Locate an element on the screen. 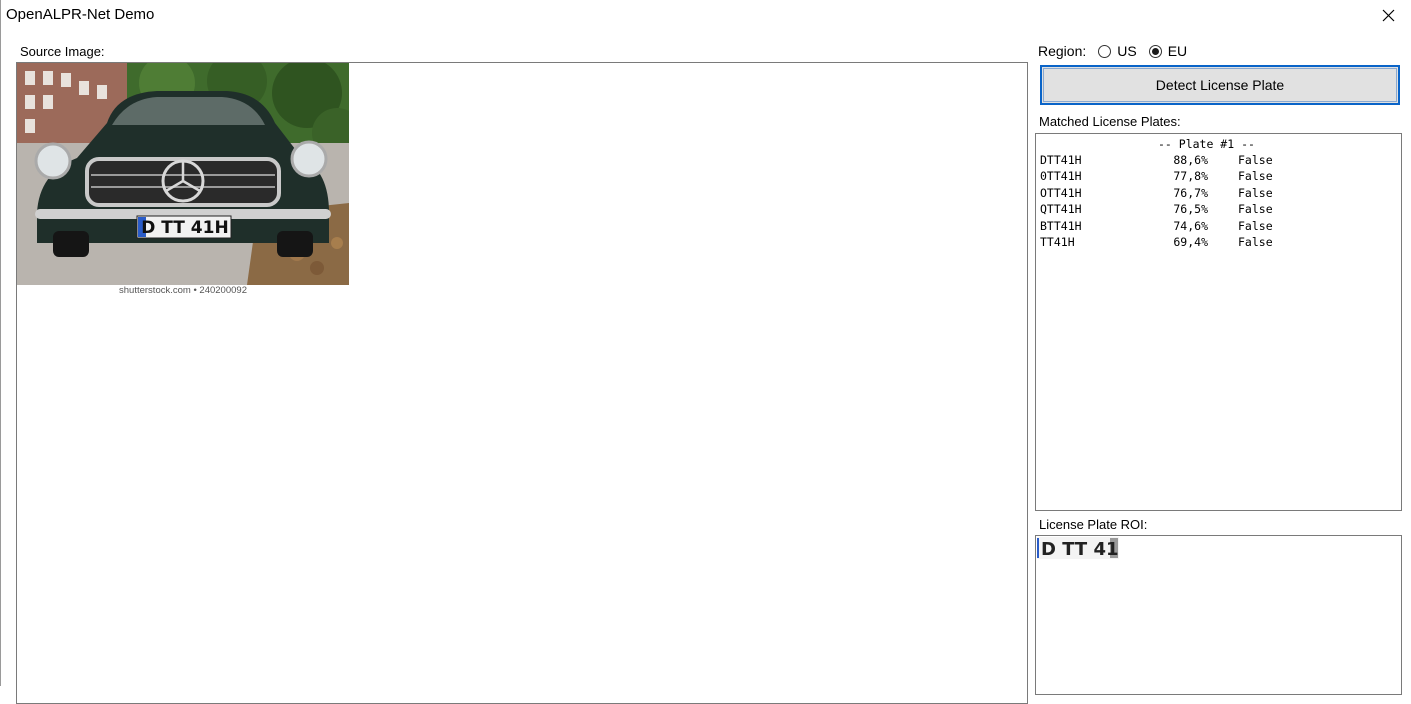 The width and height of the screenshot is (1411, 704). region-option-us: US is located at coordinates (1117, 51).